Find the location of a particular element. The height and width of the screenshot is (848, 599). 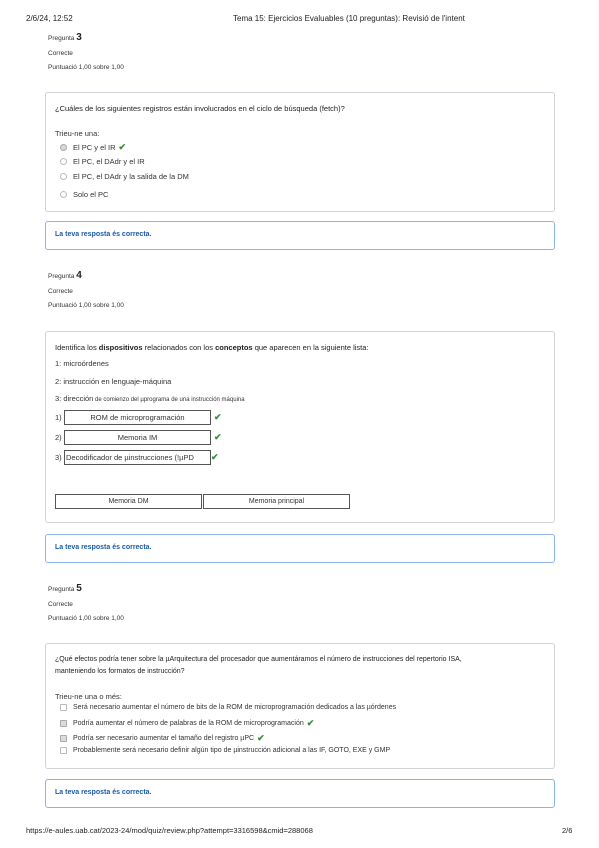

q3-option-1-label: El PC y el IR is located at coordinates (94, 147).